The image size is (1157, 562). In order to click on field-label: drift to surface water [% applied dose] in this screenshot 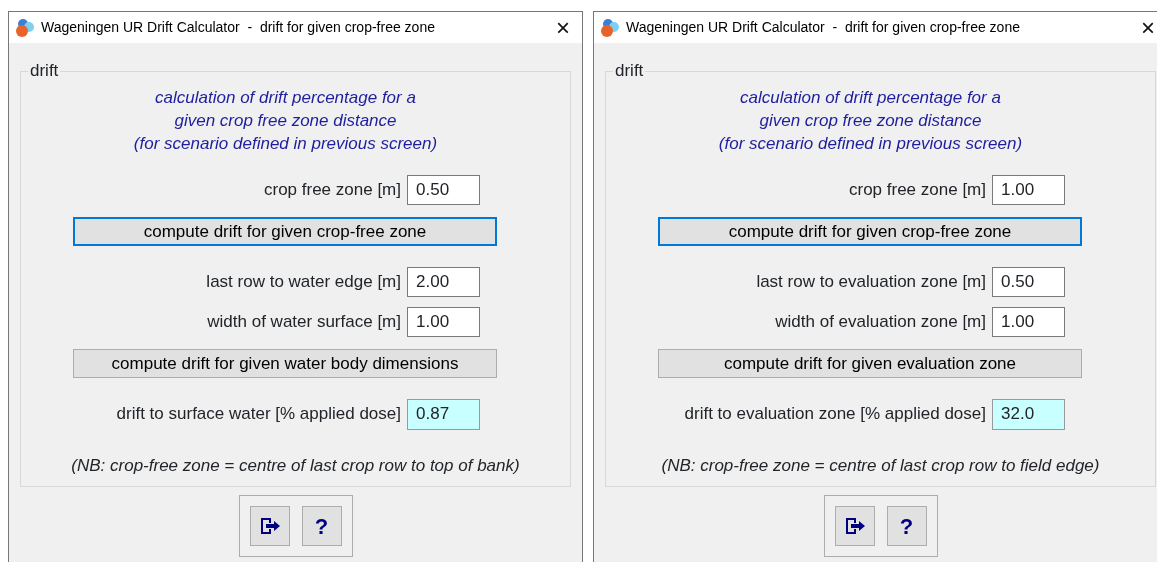, I will do `click(258, 414)`.